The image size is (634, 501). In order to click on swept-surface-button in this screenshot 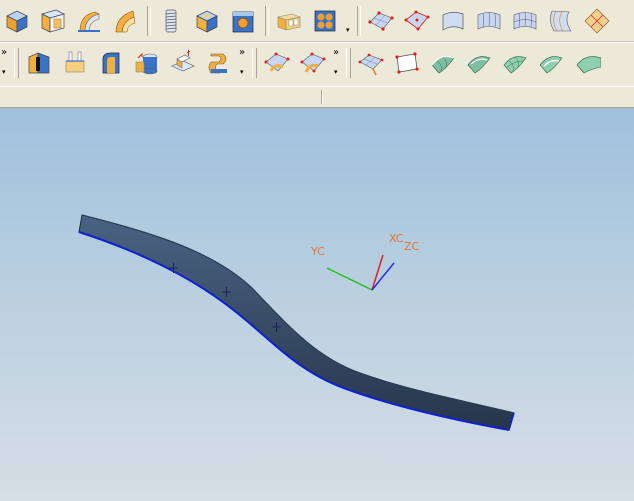, I will do `click(561, 21)`.